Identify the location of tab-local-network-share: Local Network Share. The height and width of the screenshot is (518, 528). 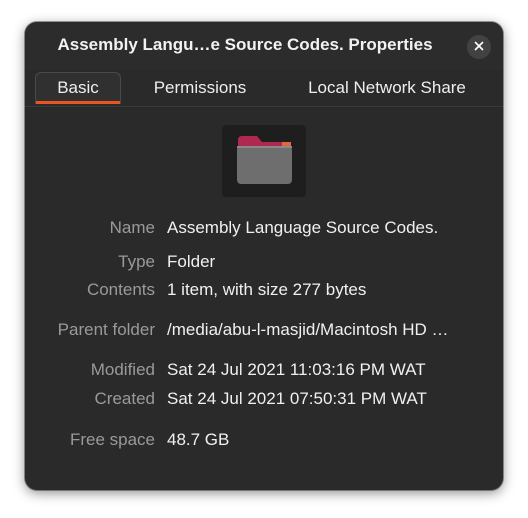
(387, 88).